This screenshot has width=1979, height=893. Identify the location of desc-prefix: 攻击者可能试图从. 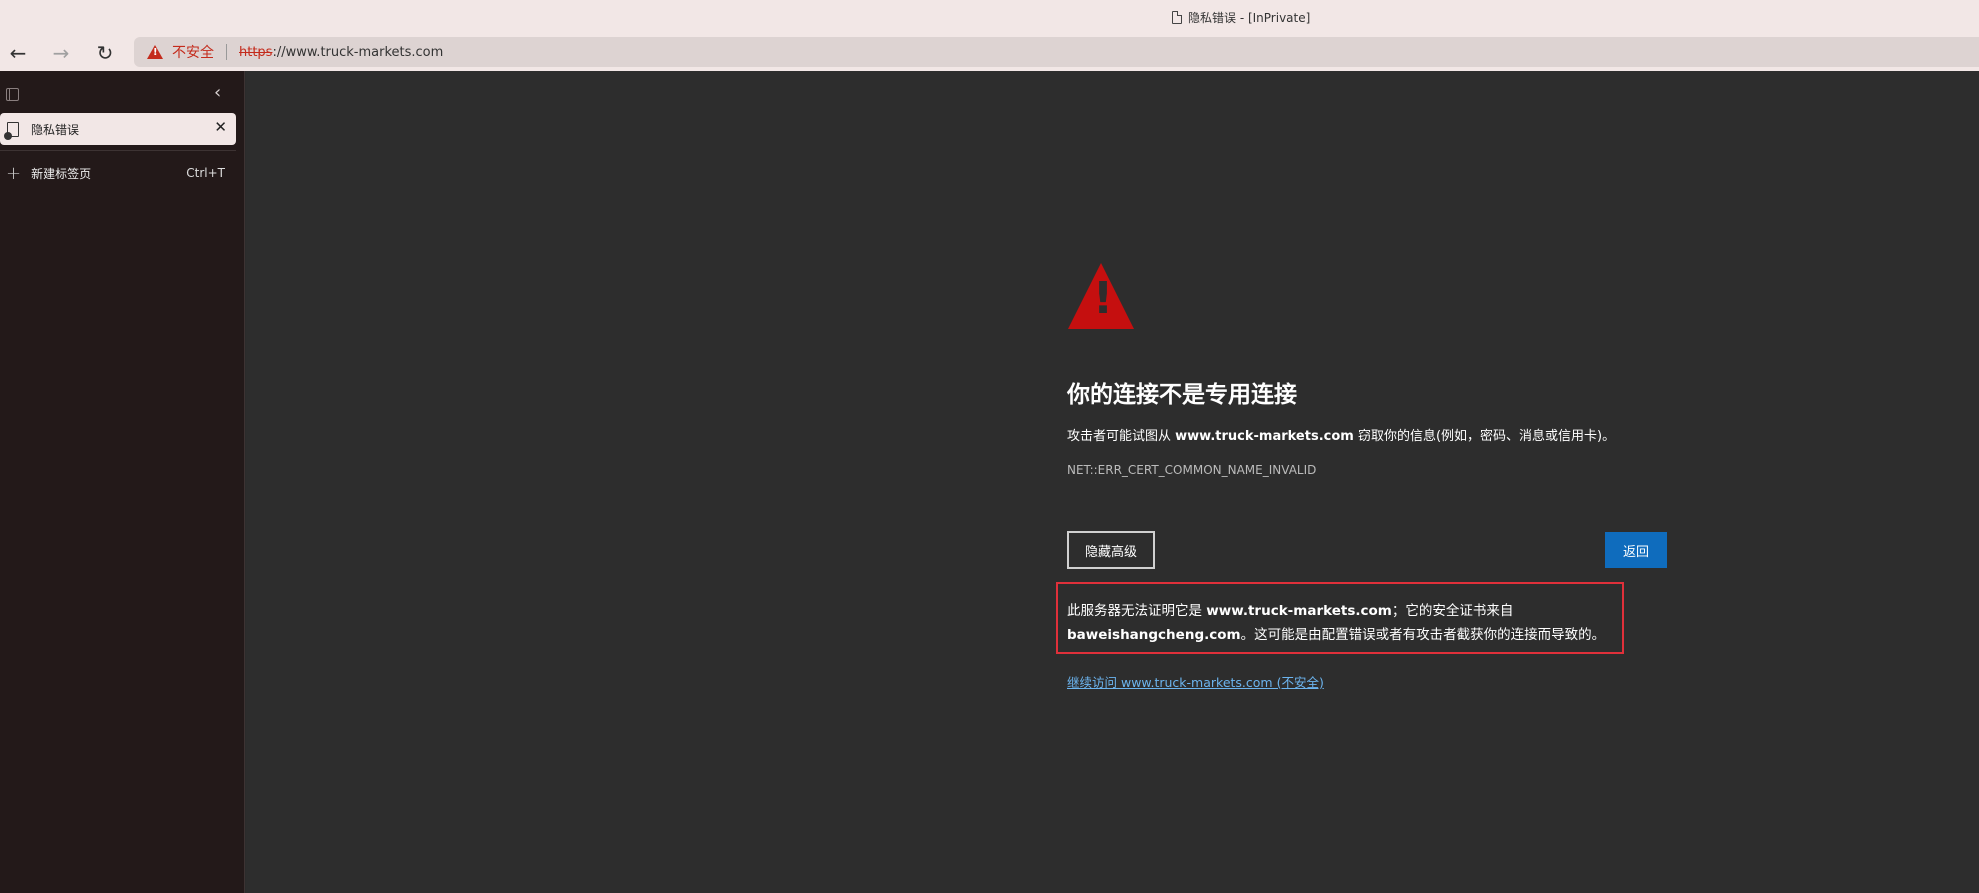
(1121, 436).